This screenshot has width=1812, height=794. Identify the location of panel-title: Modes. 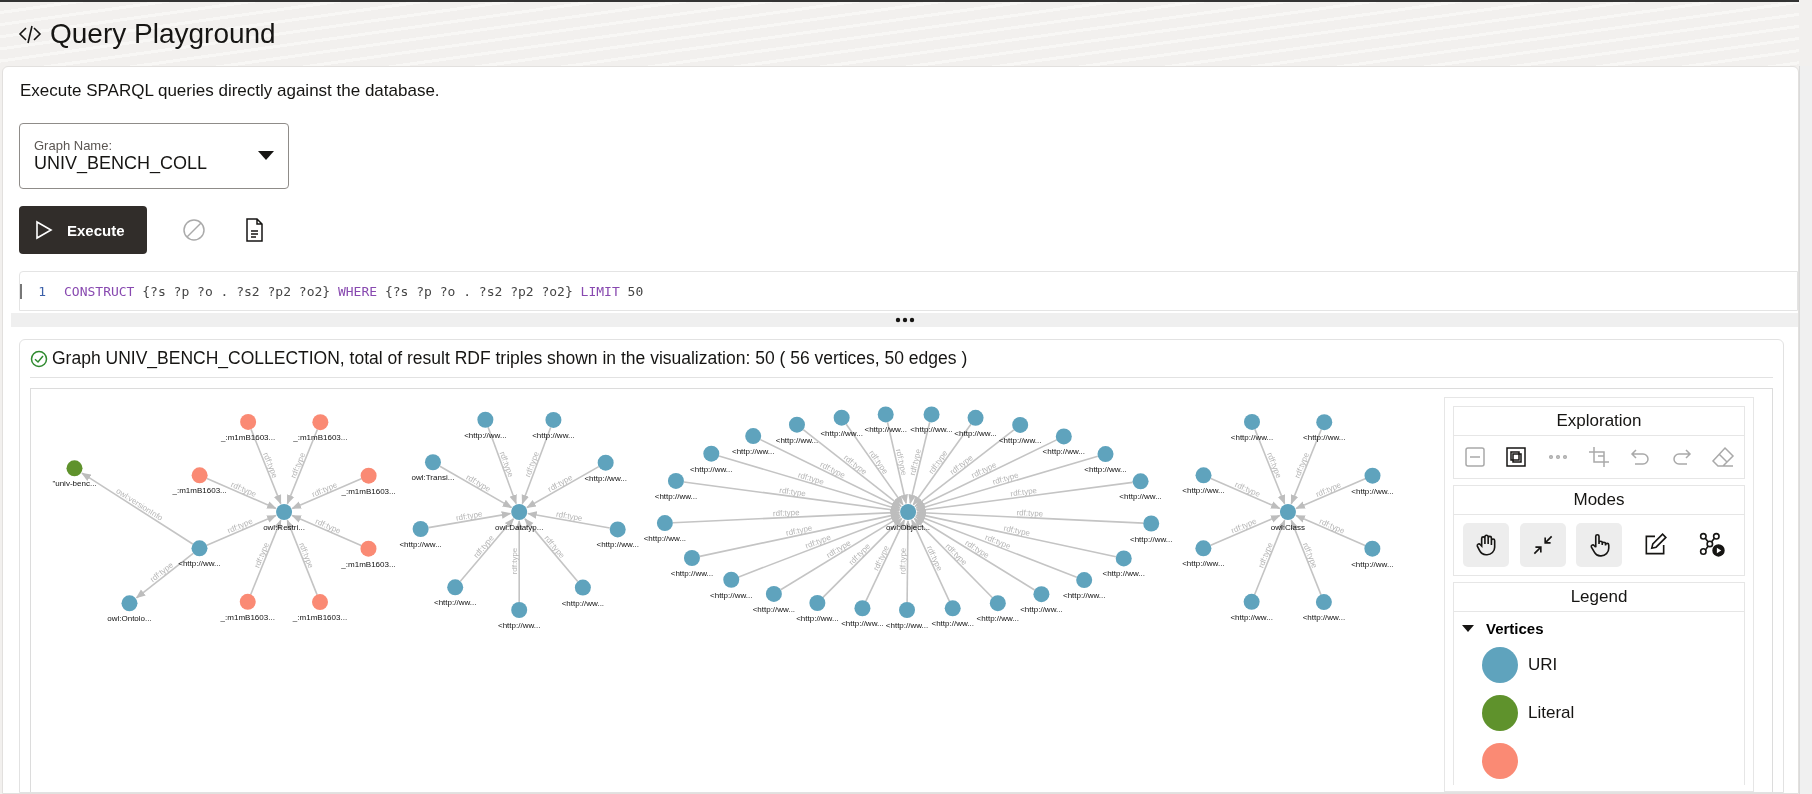
(1599, 500).